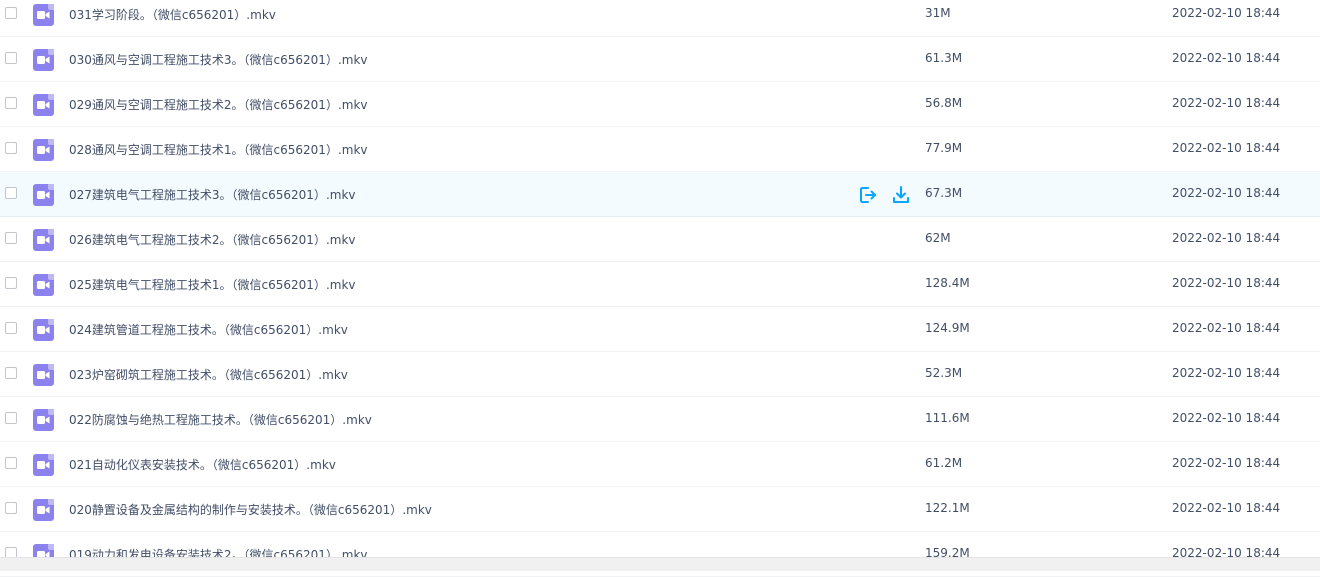 This screenshot has width=1320, height=577. Describe the element at coordinates (212, 284) in the screenshot. I see `file-name: 025建筑电气工程施工技术1。（微信c656201）.mkv` at that location.